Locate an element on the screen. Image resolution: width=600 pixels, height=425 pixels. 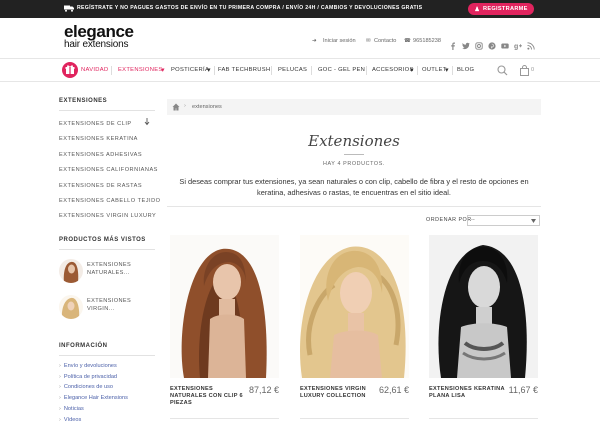
info-link-privacidad: › Política de privacidad is located at coordinates (88, 377).